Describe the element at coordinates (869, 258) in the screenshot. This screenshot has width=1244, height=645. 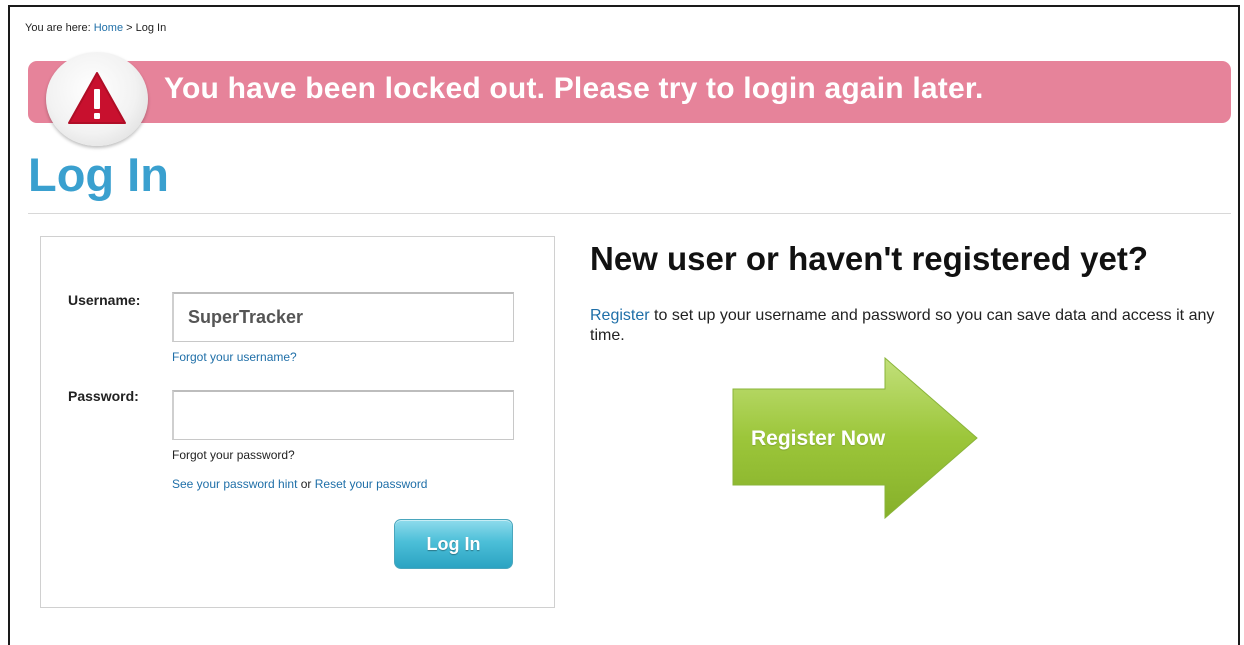
I see `register-heading: New user or haven't registered yet?` at that location.